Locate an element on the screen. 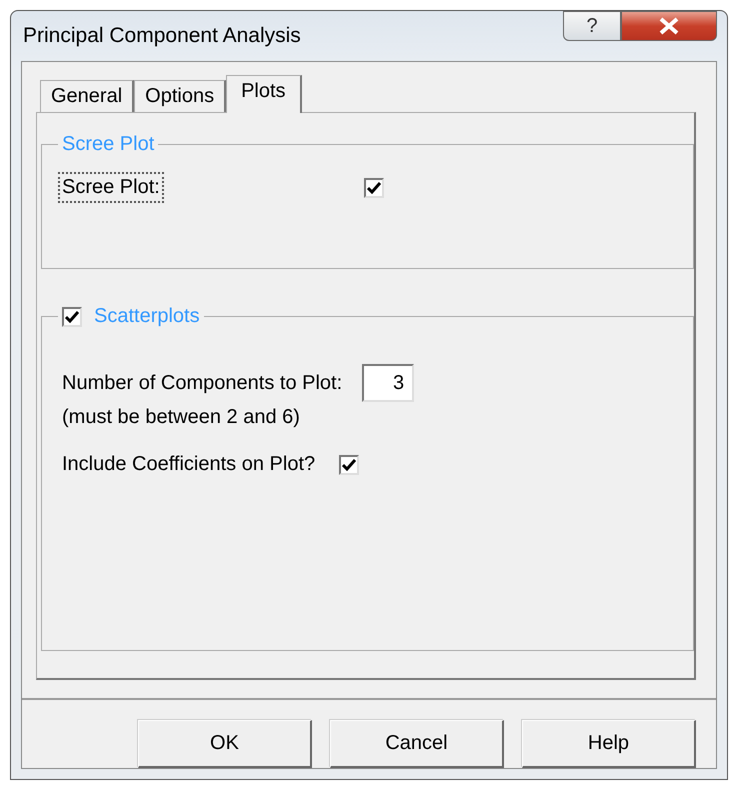  tab: General is located at coordinates (87, 96).